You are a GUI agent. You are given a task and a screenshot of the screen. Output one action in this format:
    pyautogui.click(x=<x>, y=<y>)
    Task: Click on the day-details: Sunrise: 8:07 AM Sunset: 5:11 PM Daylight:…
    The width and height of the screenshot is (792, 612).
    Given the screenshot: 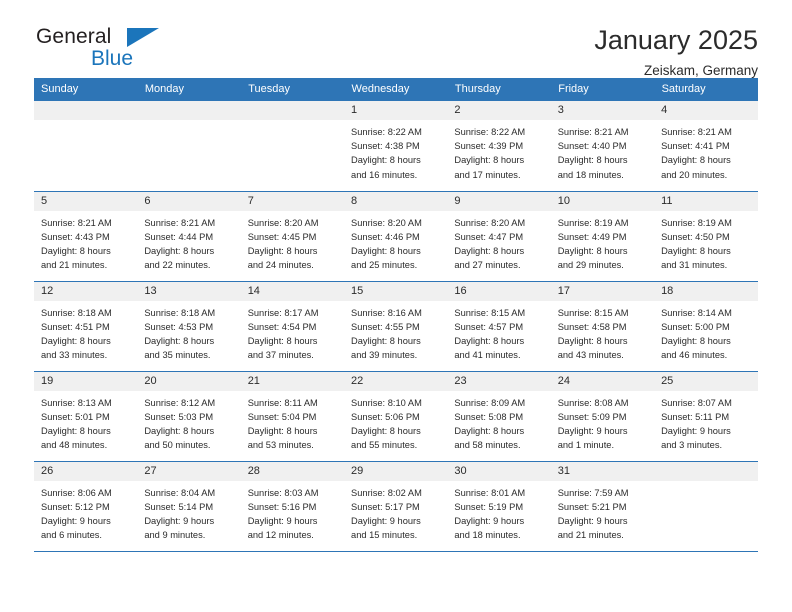 What is the action you would take?
    pyautogui.click(x=705, y=422)
    